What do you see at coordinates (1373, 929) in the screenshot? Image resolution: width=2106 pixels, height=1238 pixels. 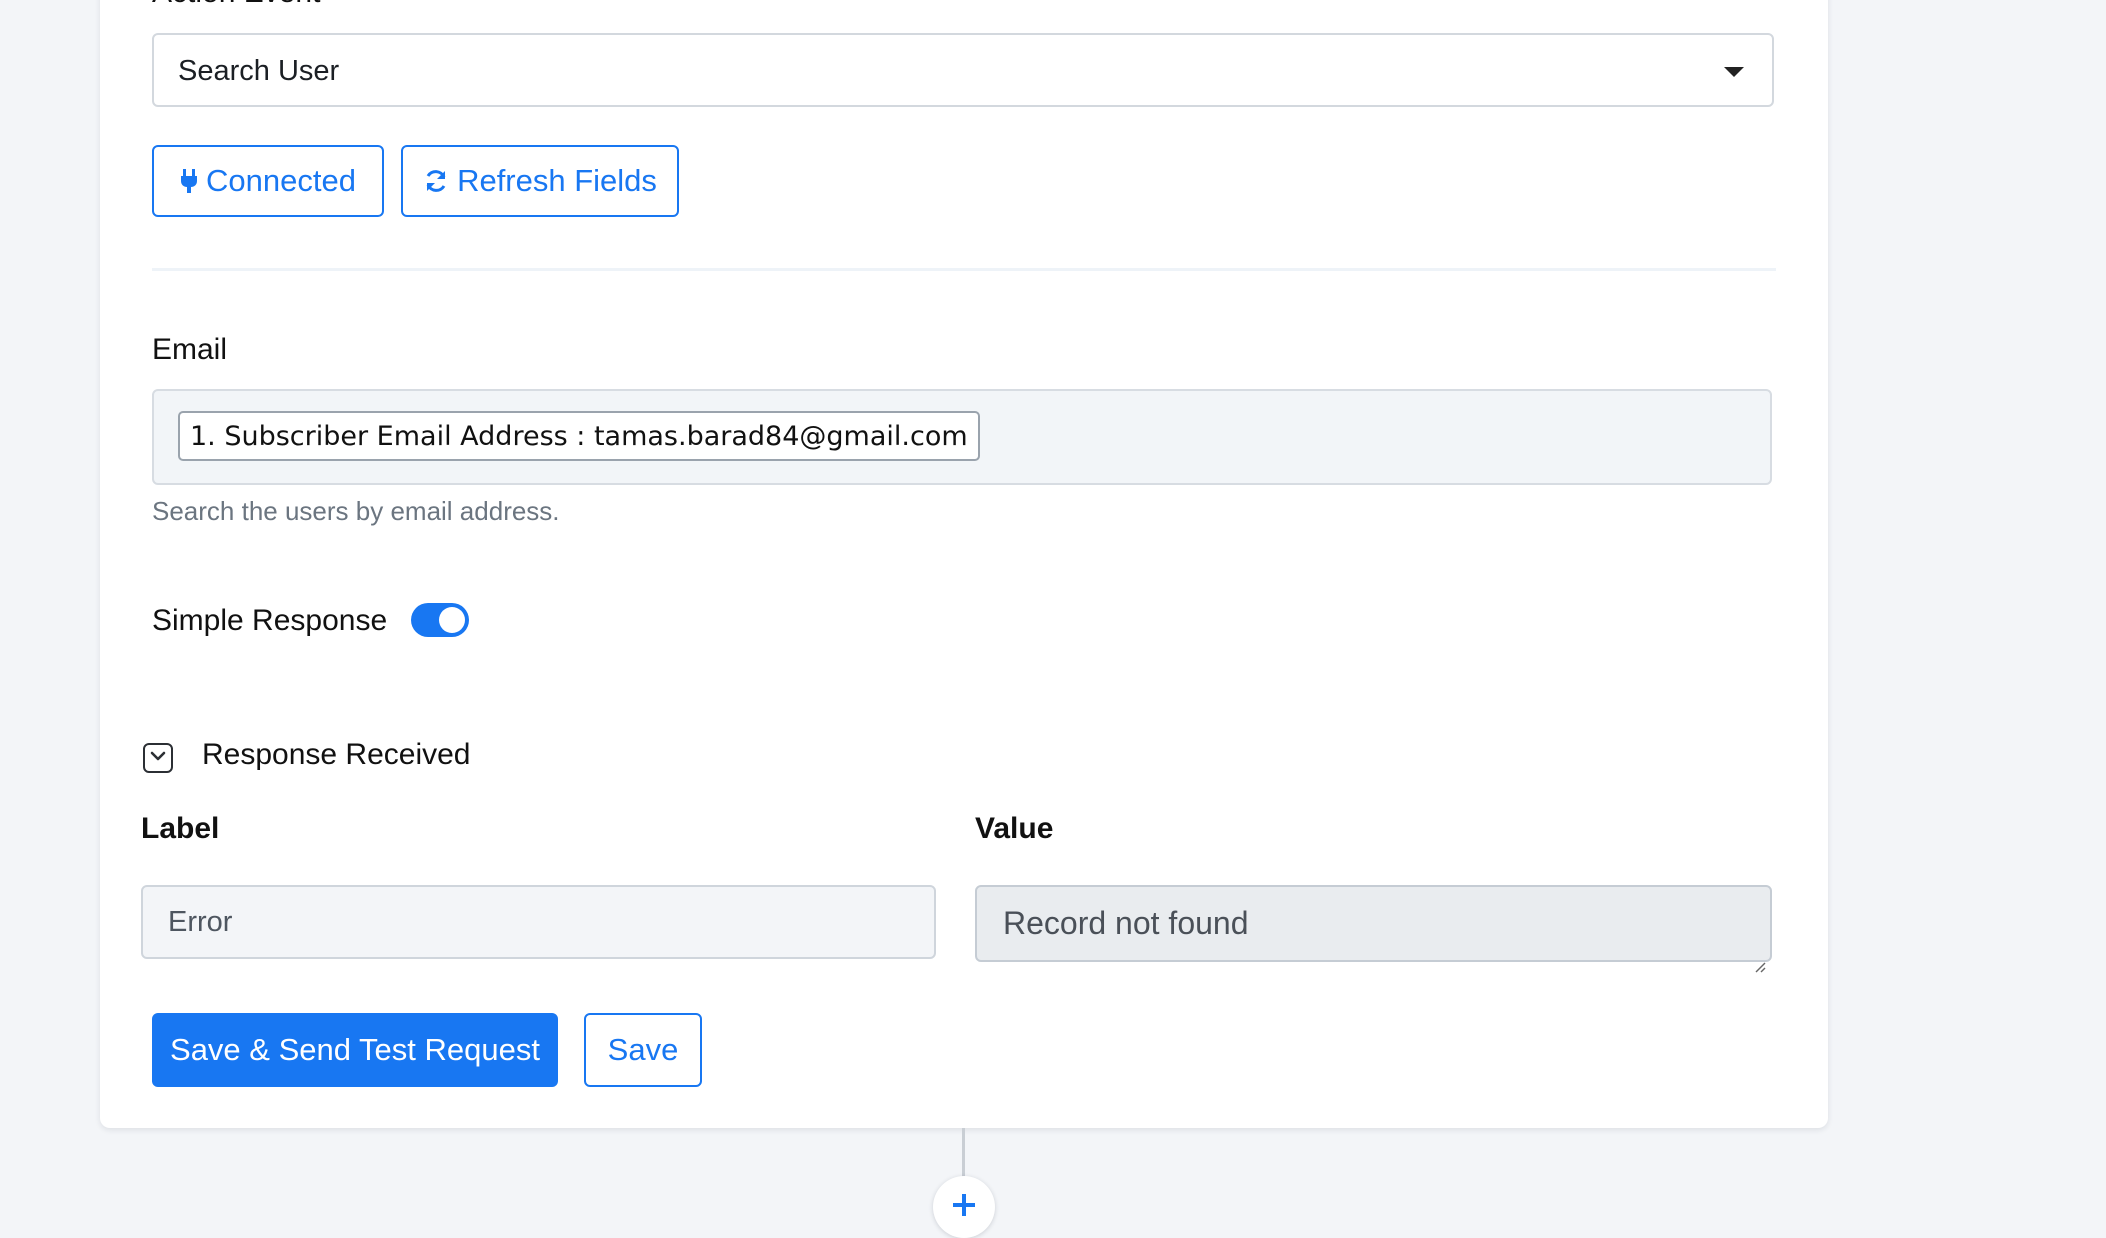 I see `response-value-textarea: Record not found` at bounding box center [1373, 929].